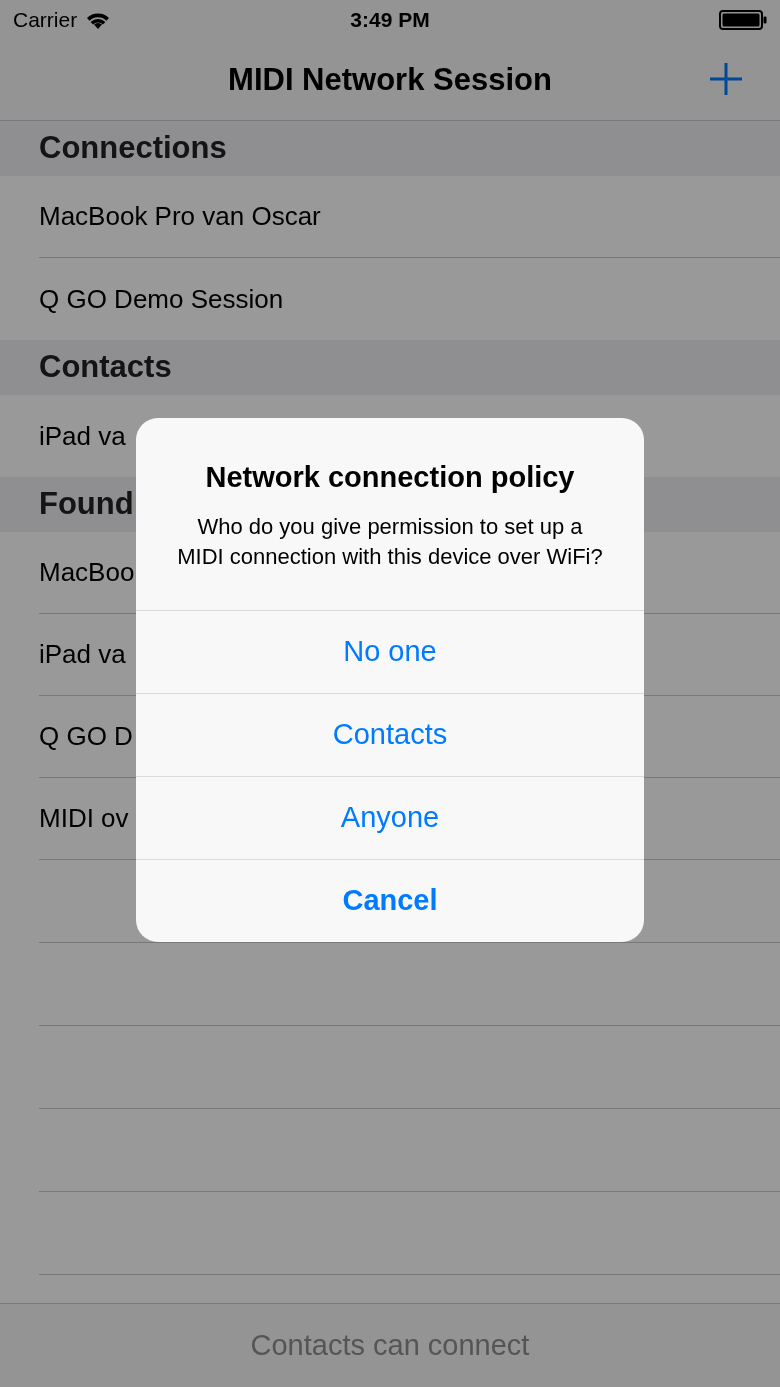  What do you see at coordinates (86, 504) in the screenshot?
I see `section-header: Found` at bounding box center [86, 504].